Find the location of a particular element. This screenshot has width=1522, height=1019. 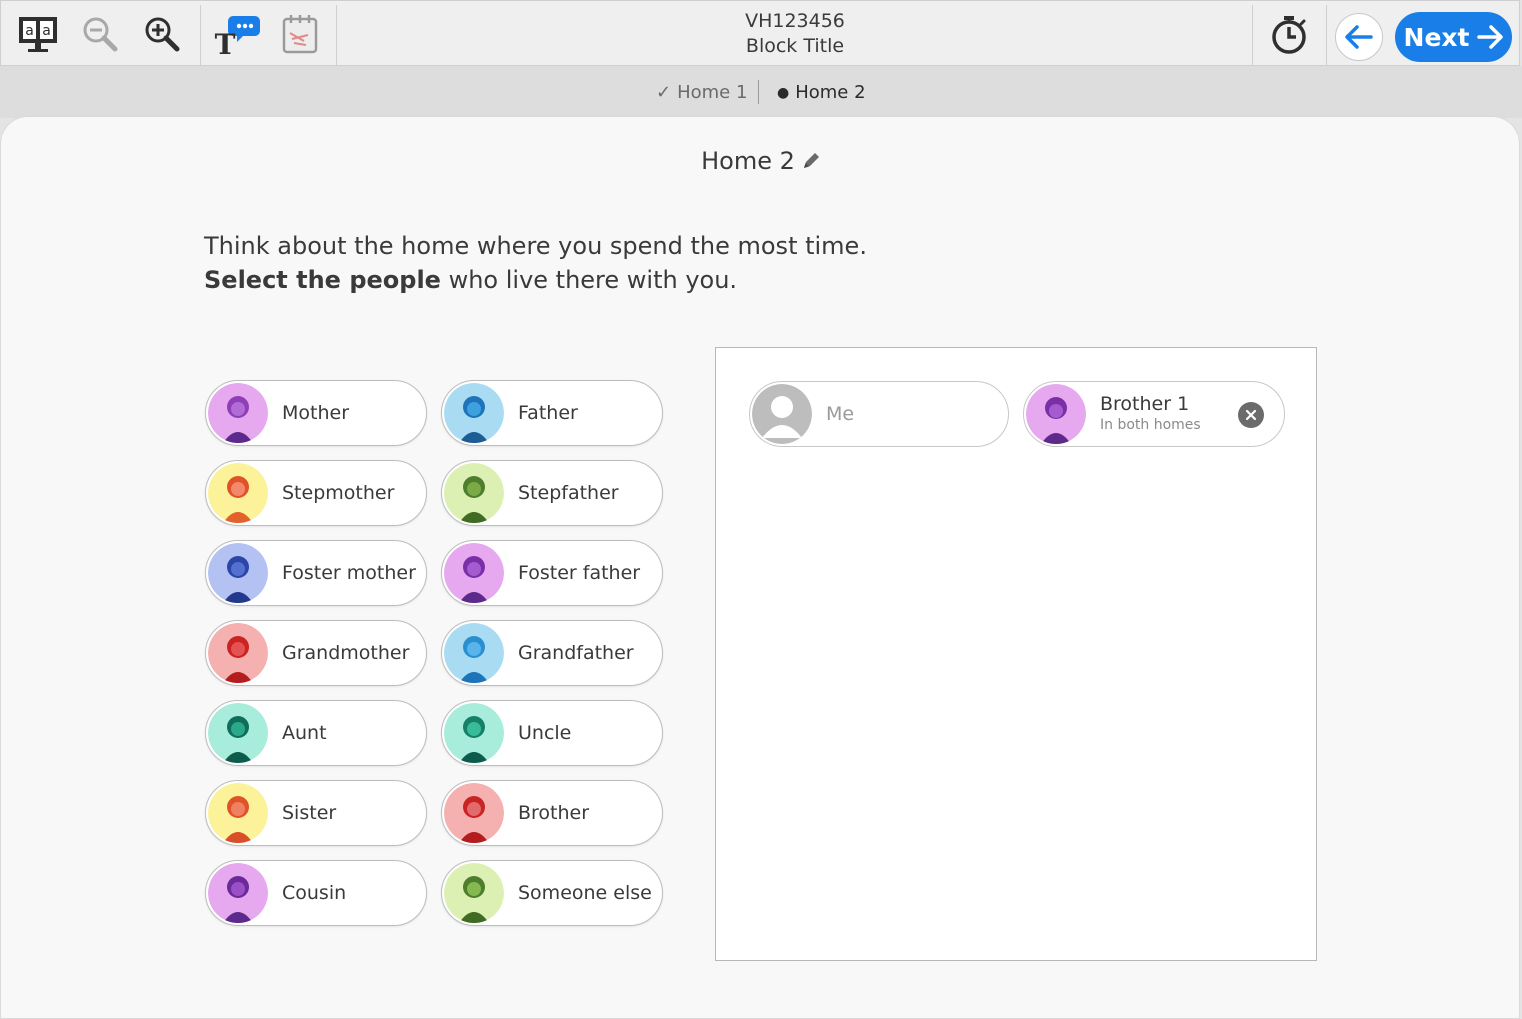

option-foster-mother: Foster mother is located at coordinates (316, 573).